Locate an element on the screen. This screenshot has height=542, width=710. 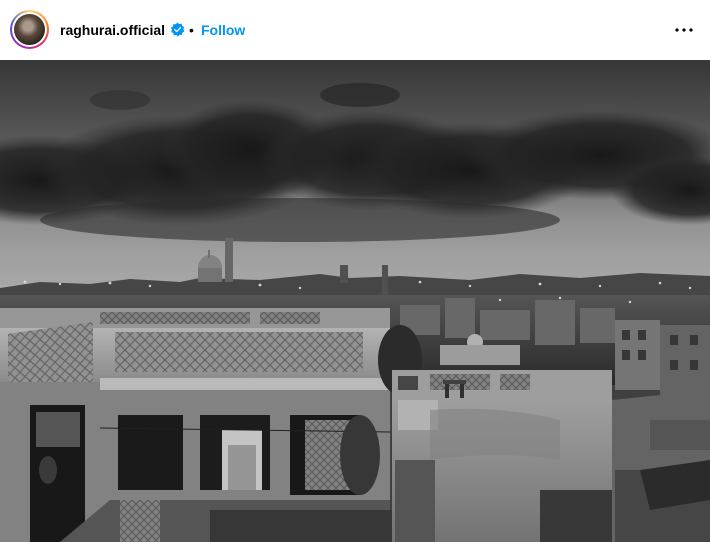
avatar is located at coordinates (29, 29).